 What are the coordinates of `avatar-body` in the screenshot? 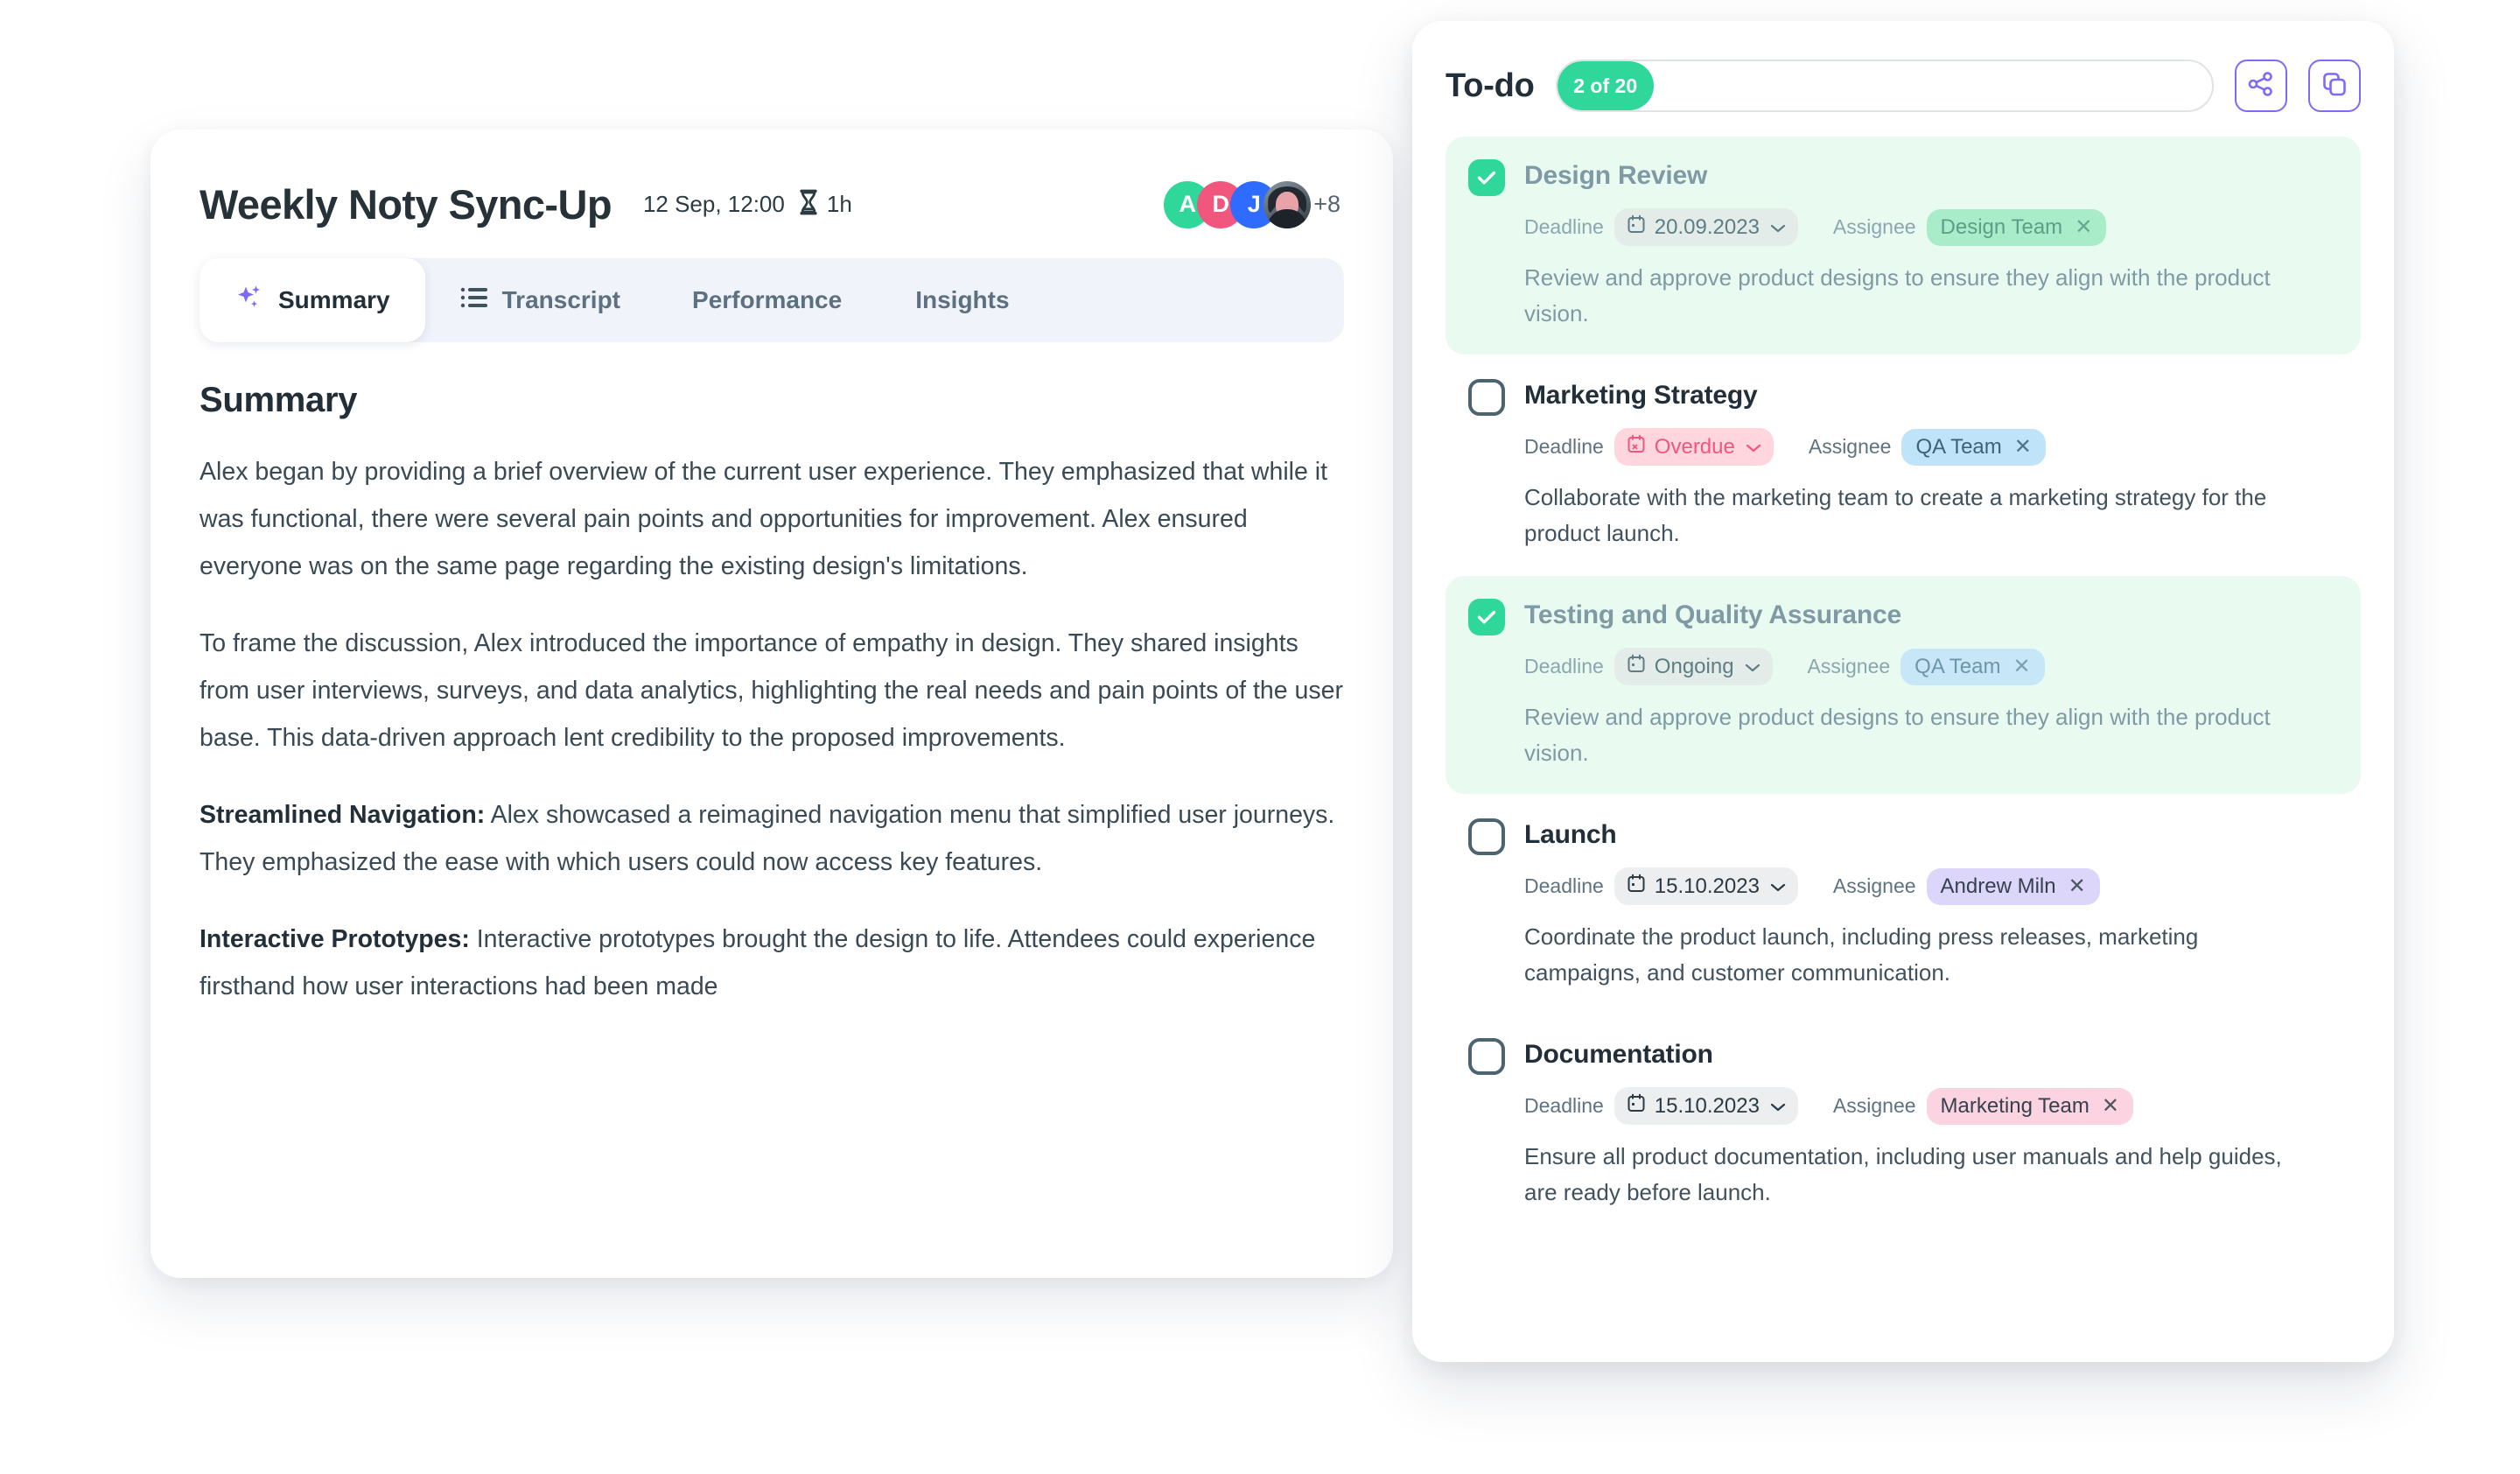 It's located at (1287, 218).